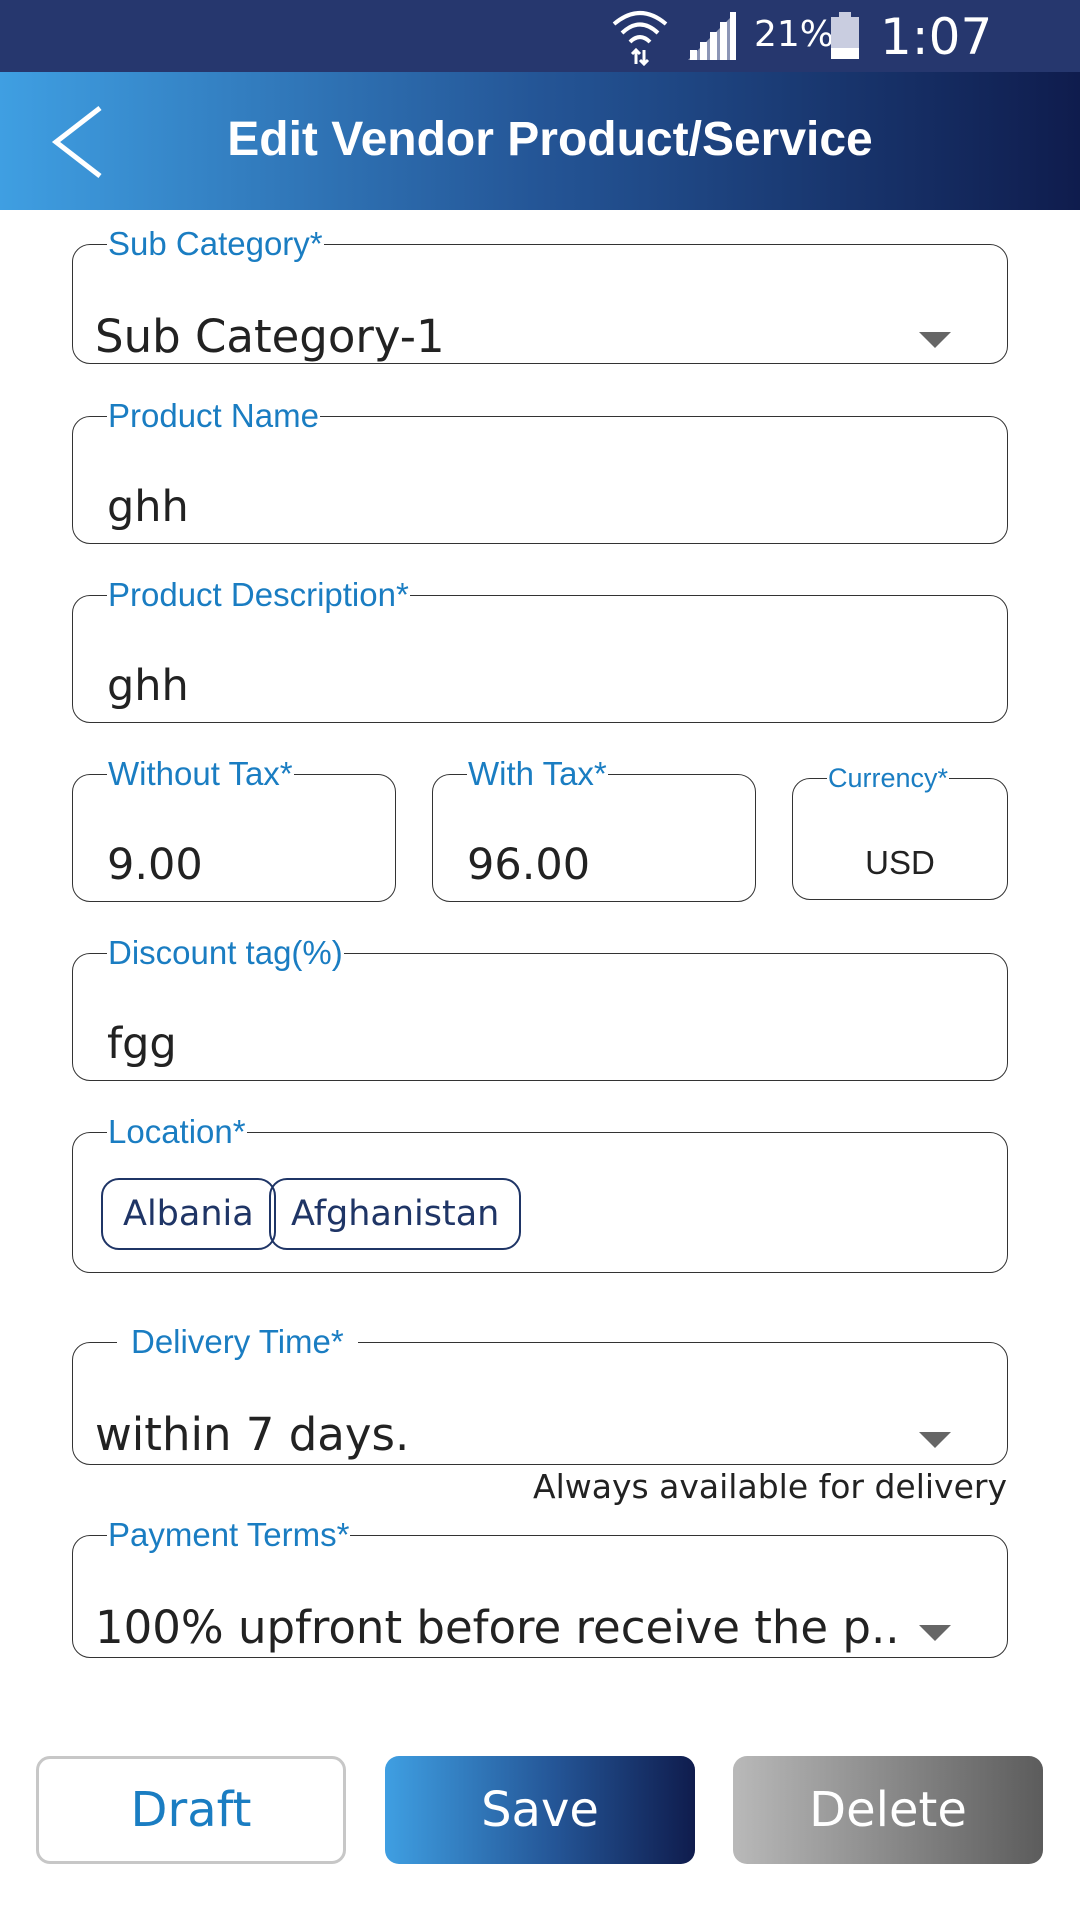 The image size is (1080, 1920). I want to click on currency-label: Currency*, so click(888, 778).